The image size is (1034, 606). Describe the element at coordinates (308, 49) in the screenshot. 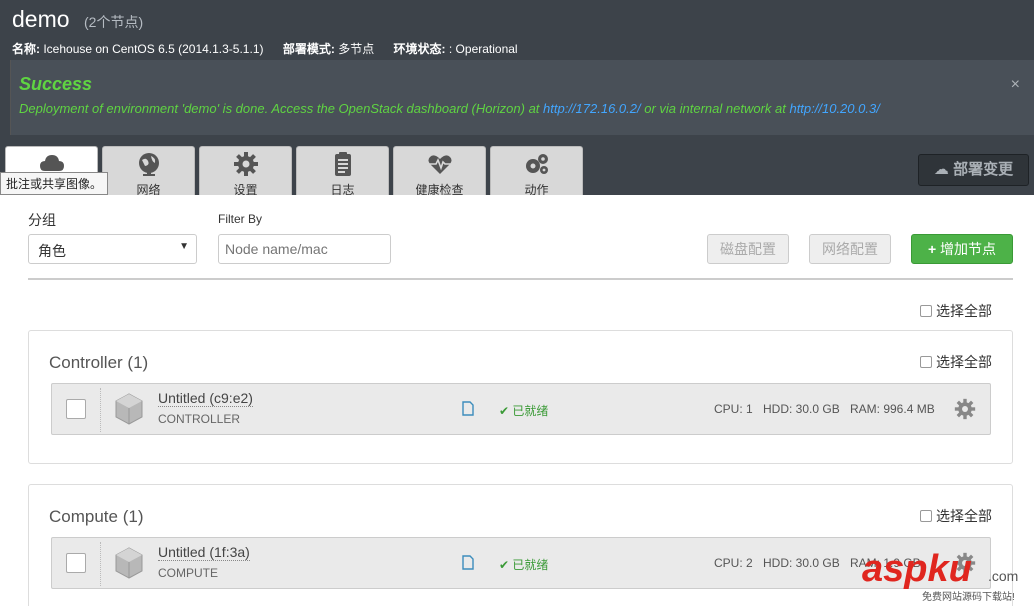

I see `mode-label: 部署模式:` at that location.